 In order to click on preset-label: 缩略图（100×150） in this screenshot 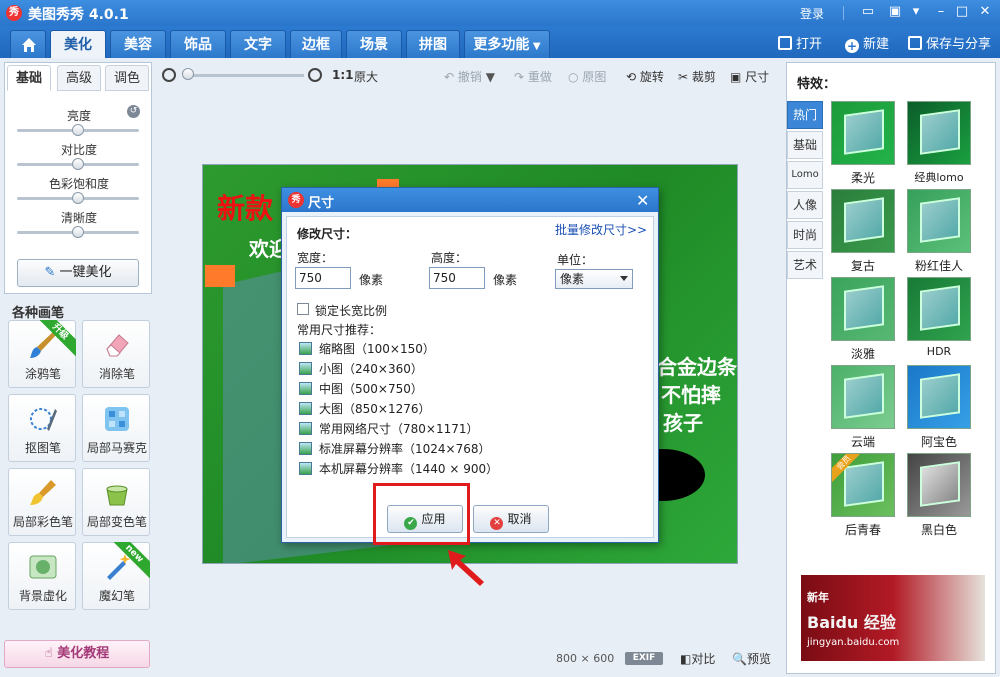, I will do `click(377, 349)`.